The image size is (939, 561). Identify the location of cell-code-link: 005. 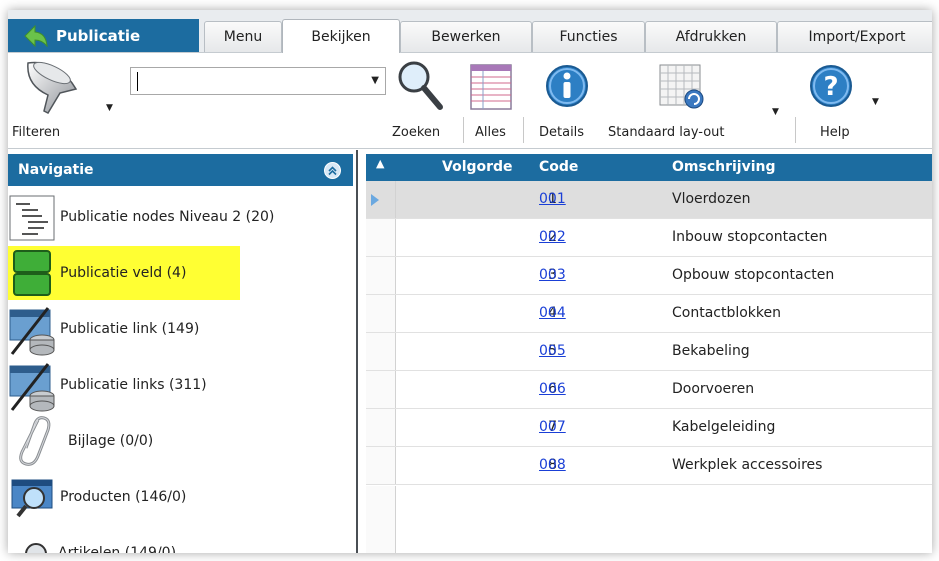
(552, 351).